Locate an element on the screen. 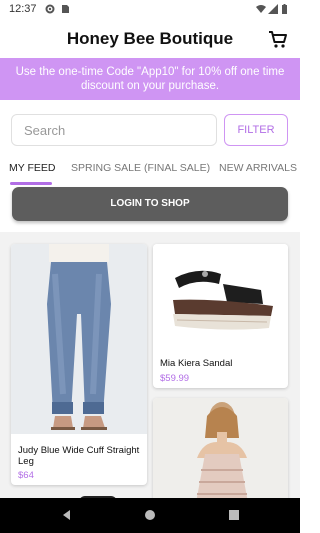 This screenshot has height=533, width=320. settings-icon is located at coordinates (50, 9).